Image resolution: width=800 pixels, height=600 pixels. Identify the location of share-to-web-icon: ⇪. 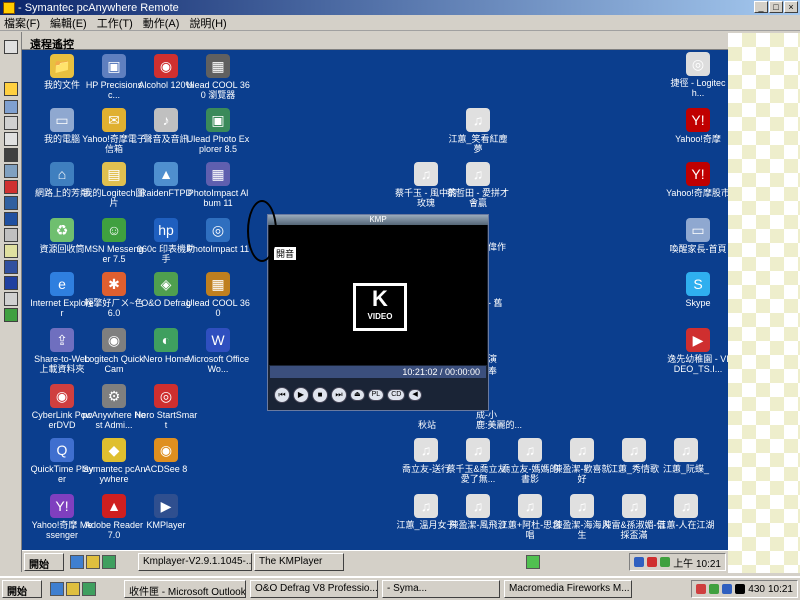
(62, 340).